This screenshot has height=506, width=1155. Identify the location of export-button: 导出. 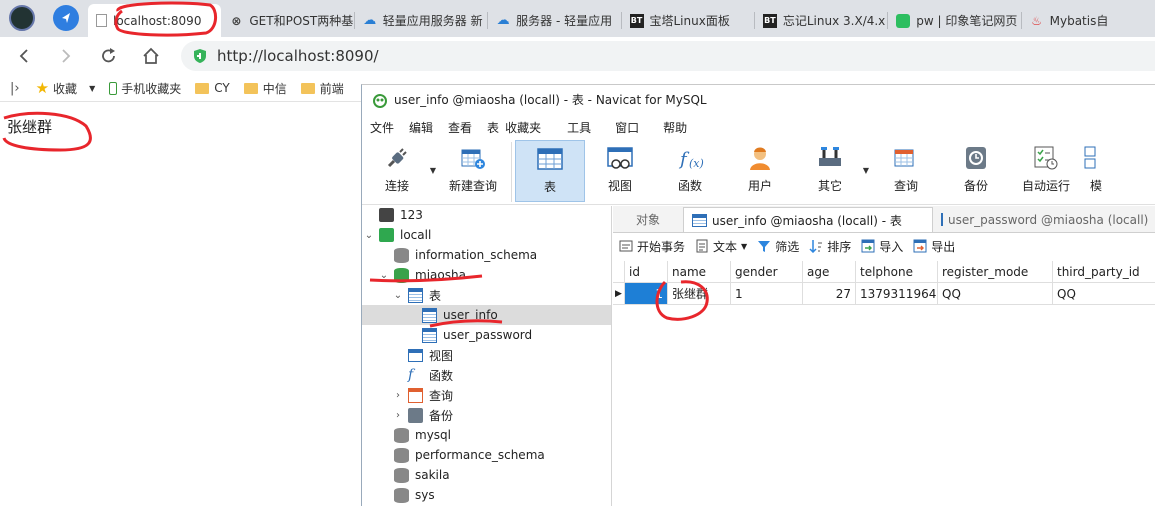
(934, 246).